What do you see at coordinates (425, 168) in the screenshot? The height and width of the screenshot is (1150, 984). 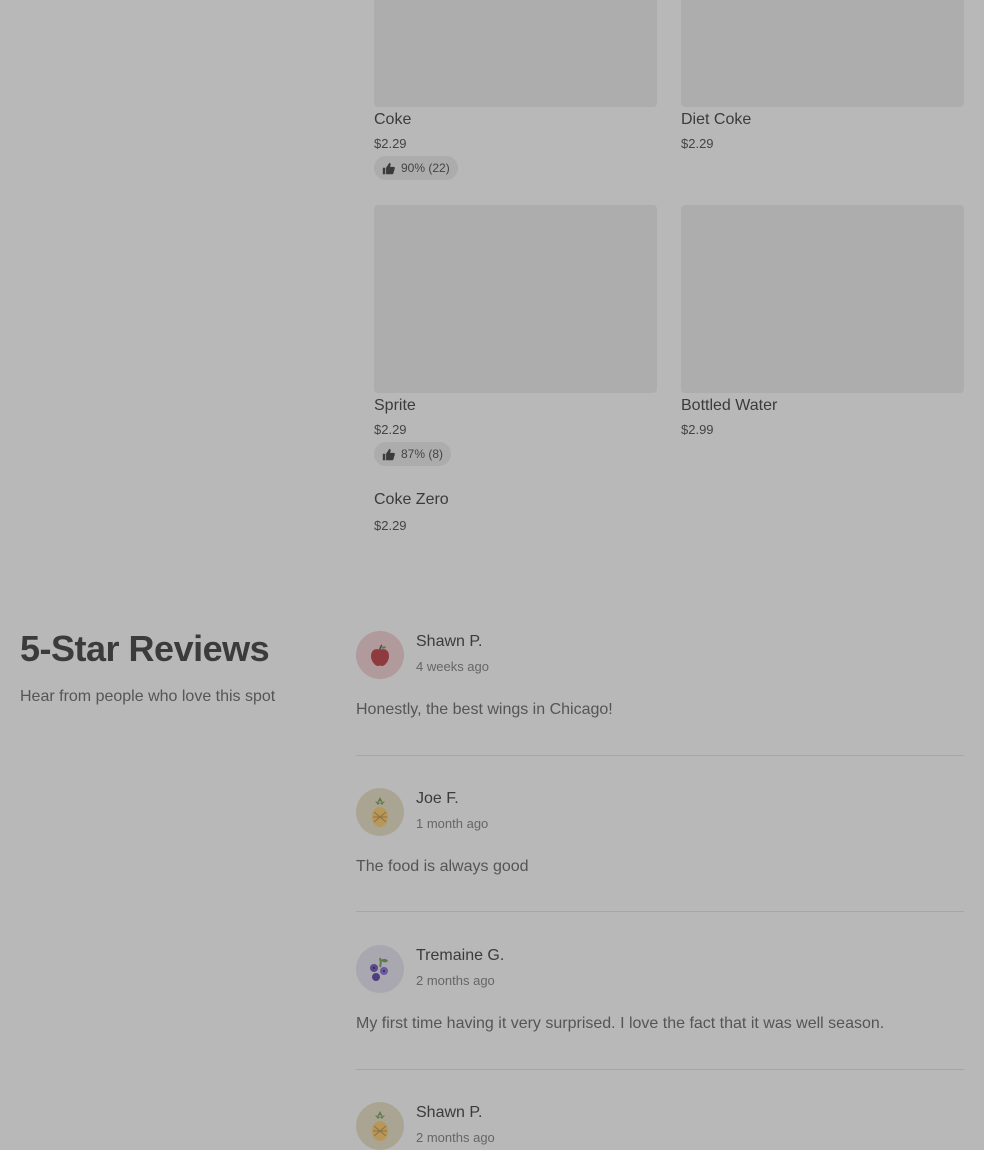 I see `rating-text: 90% (22)` at bounding box center [425, 168].